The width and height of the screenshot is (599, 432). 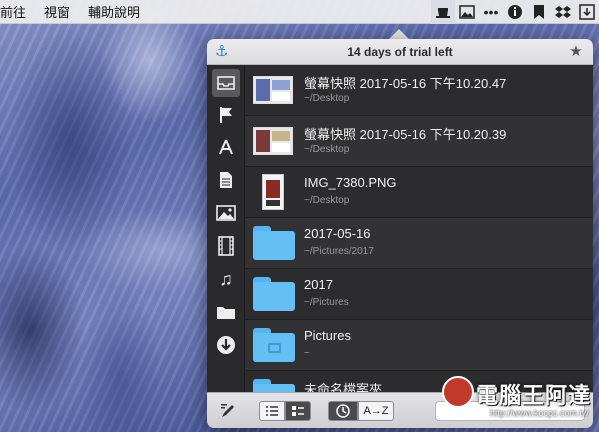 What do you see at coordinates (563, 12) in the screenshot?
I see `dropbox-icon` at bounding box center [563, 12].